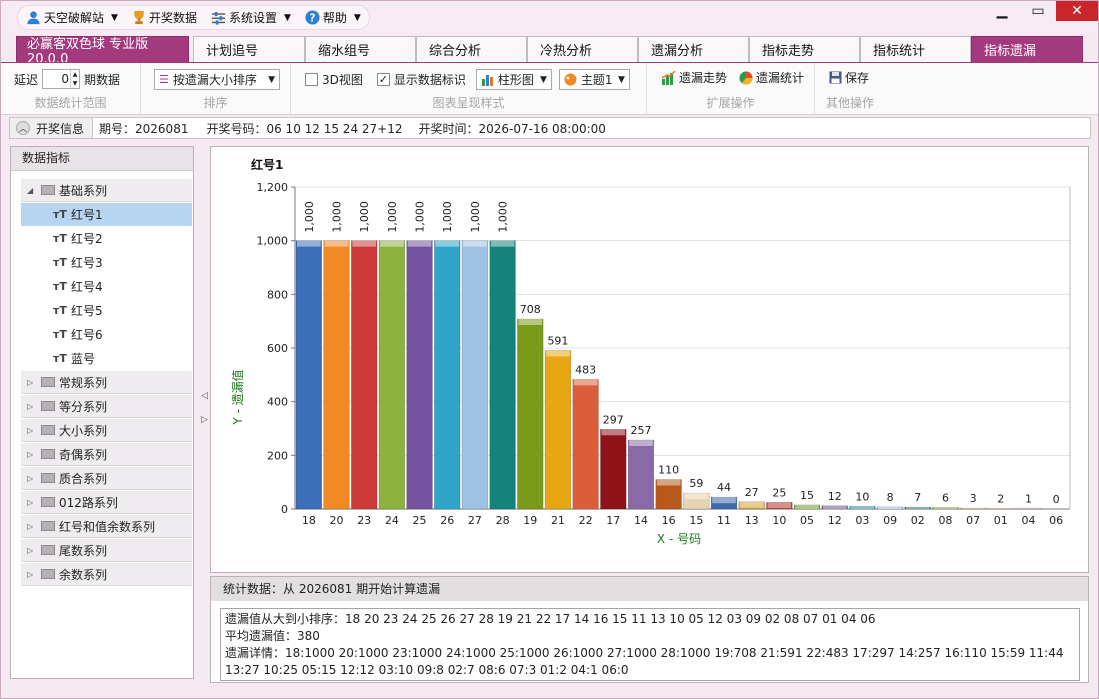 The height and width of the screenshot is (699, 1099). I want to click on close-button: ✕, so click(1077, 11).